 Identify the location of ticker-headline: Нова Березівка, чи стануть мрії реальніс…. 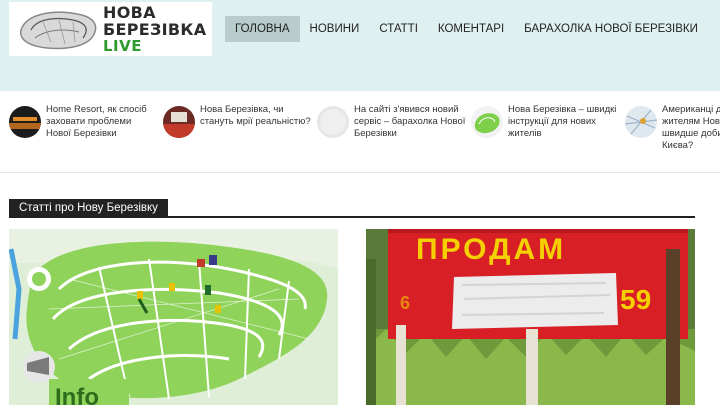
(255, 115).